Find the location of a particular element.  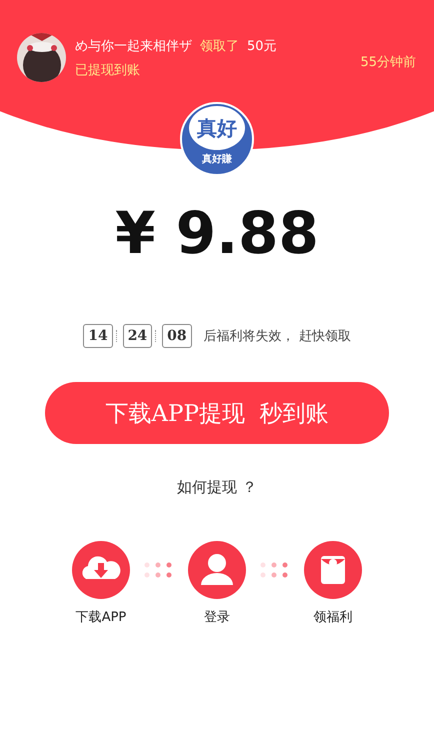

step-label: 领福利 is located at coordinates (333, 617).